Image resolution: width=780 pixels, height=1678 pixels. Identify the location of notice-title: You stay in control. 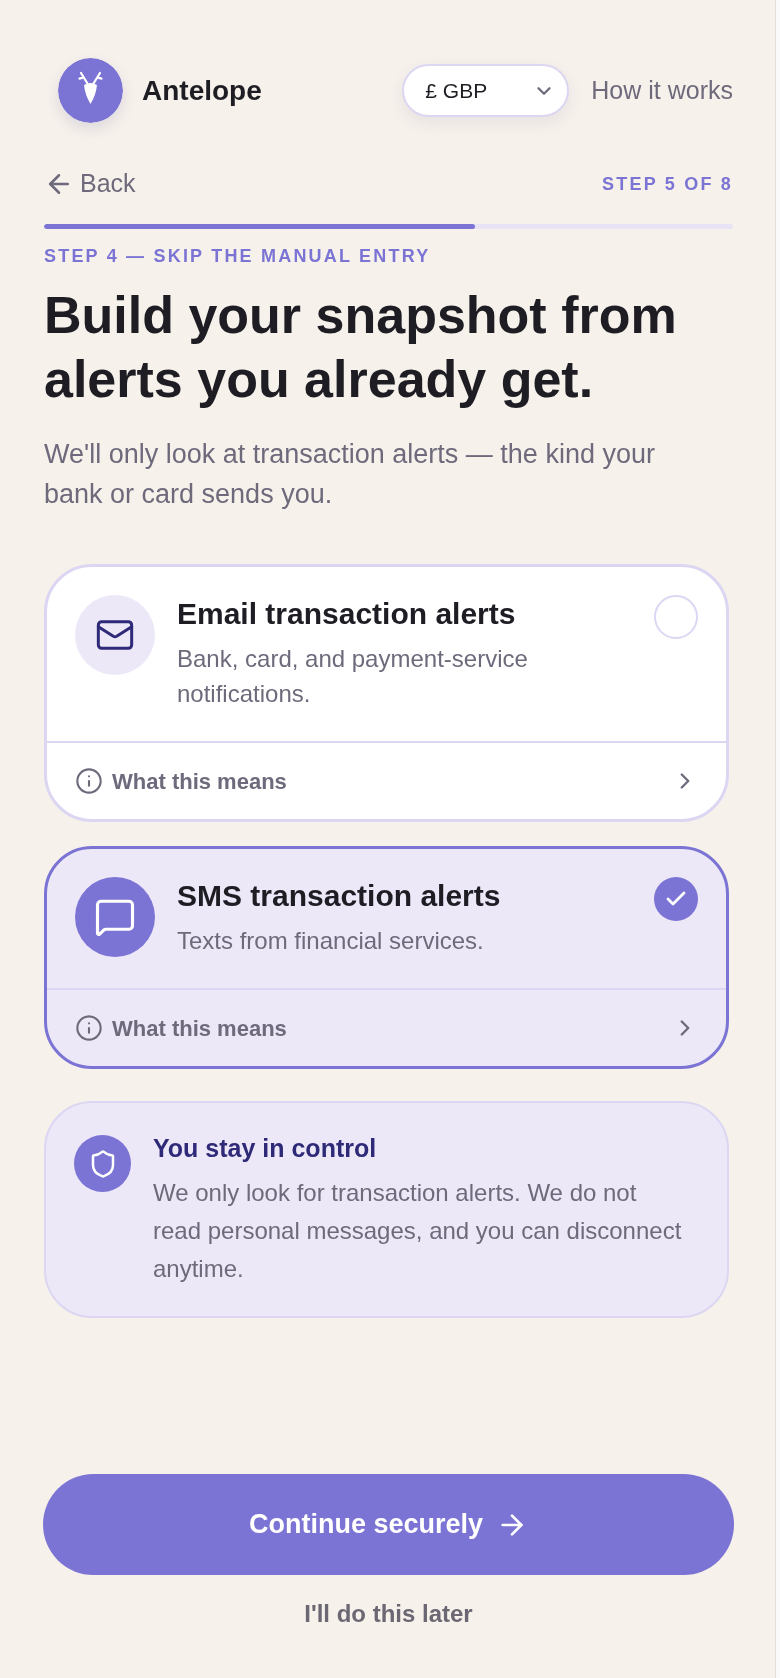
(265, 1148).